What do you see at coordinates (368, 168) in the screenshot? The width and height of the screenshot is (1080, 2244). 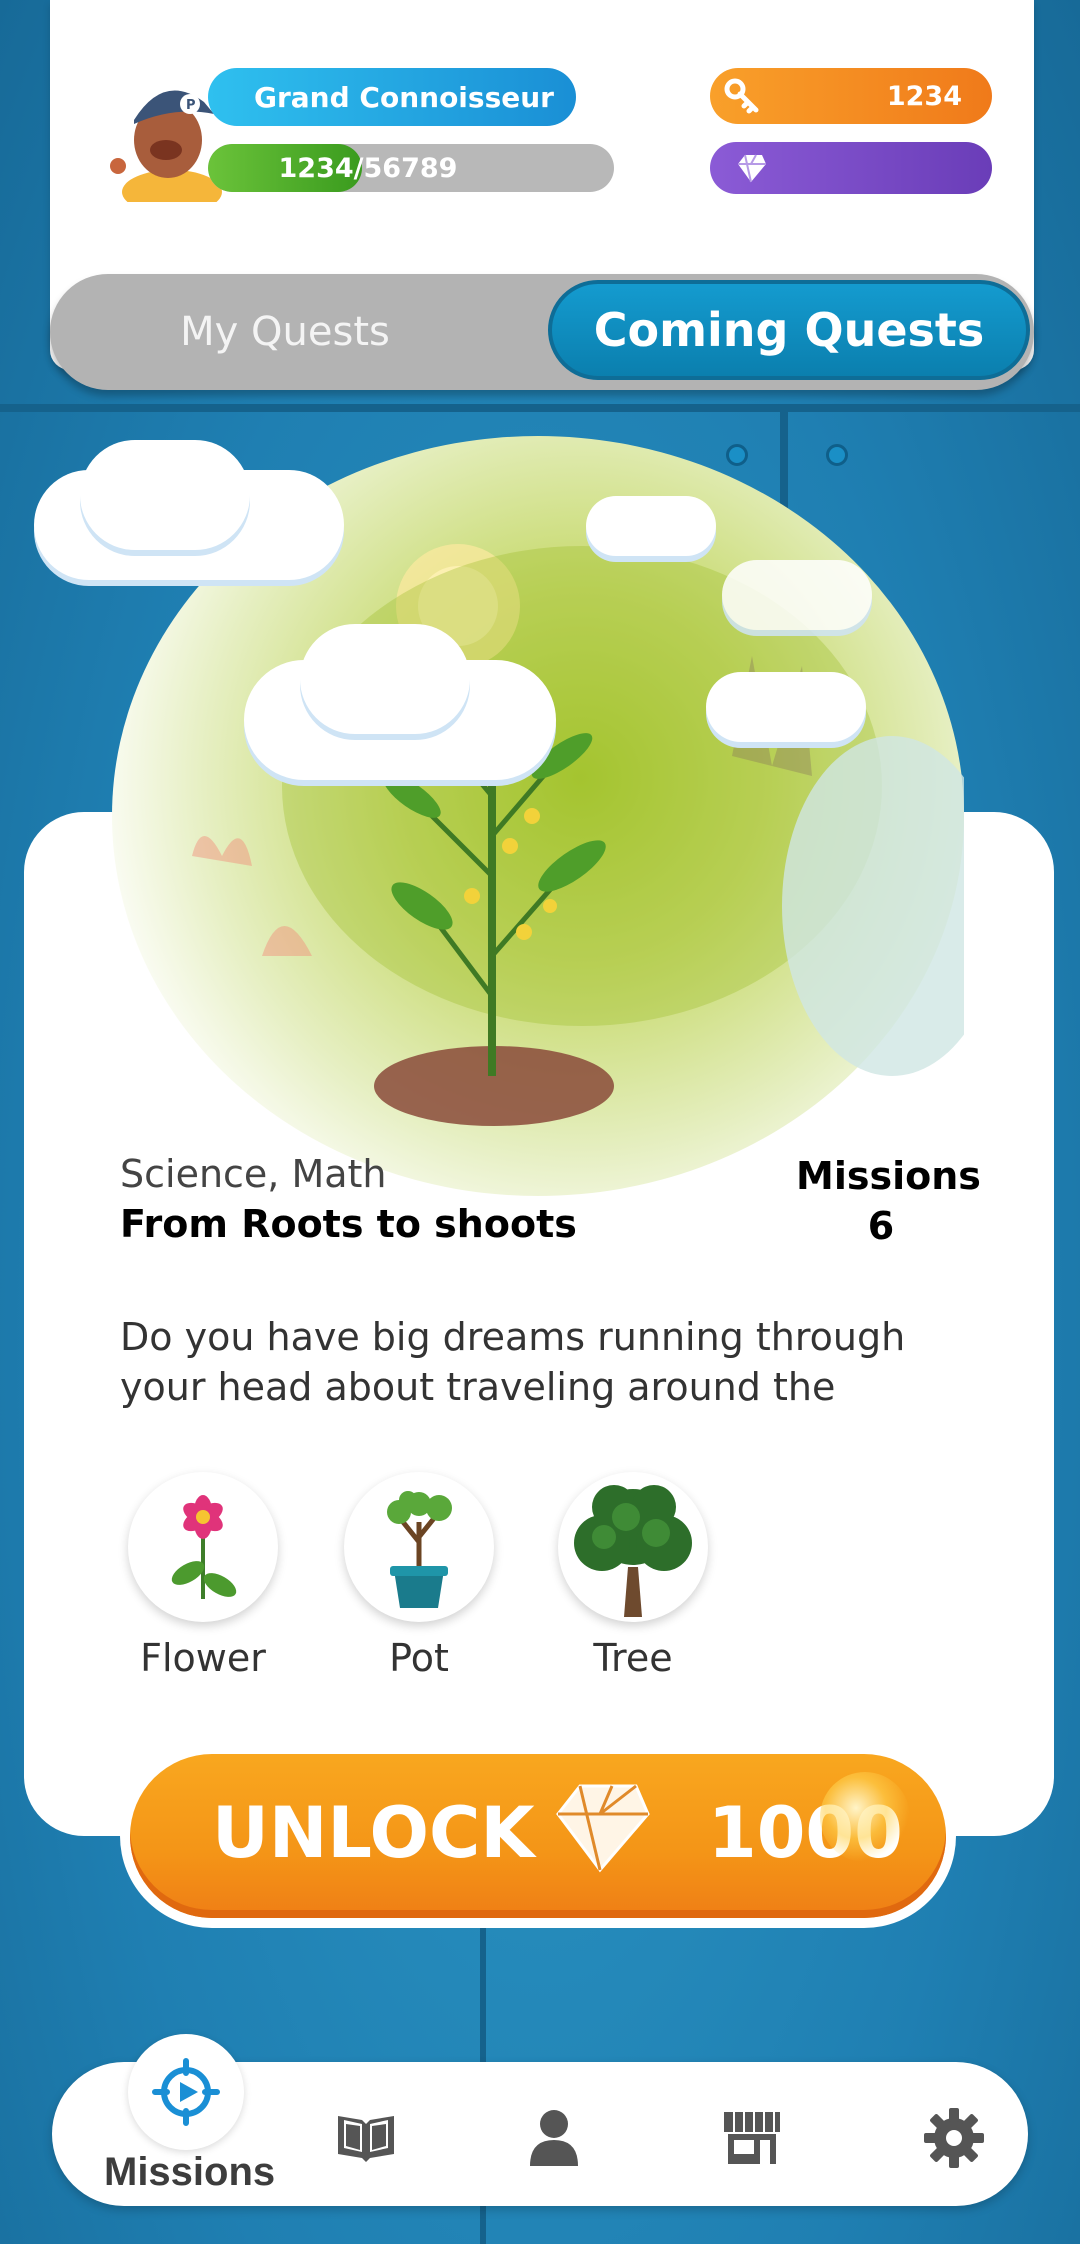 I see `xp-value: 1234/56789` at bounding box center [368, 168].